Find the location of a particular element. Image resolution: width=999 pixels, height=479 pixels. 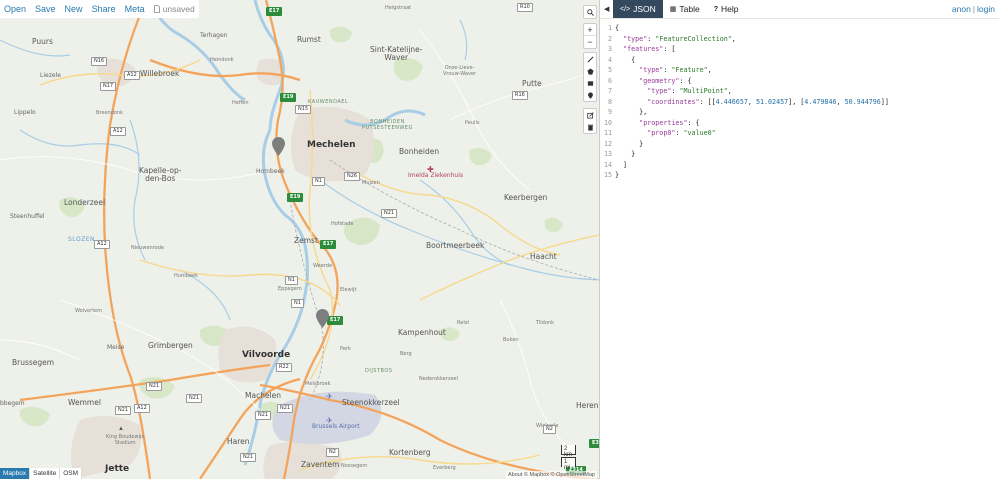

layer-satellite: Satellite is located at coordinates (45, 473).